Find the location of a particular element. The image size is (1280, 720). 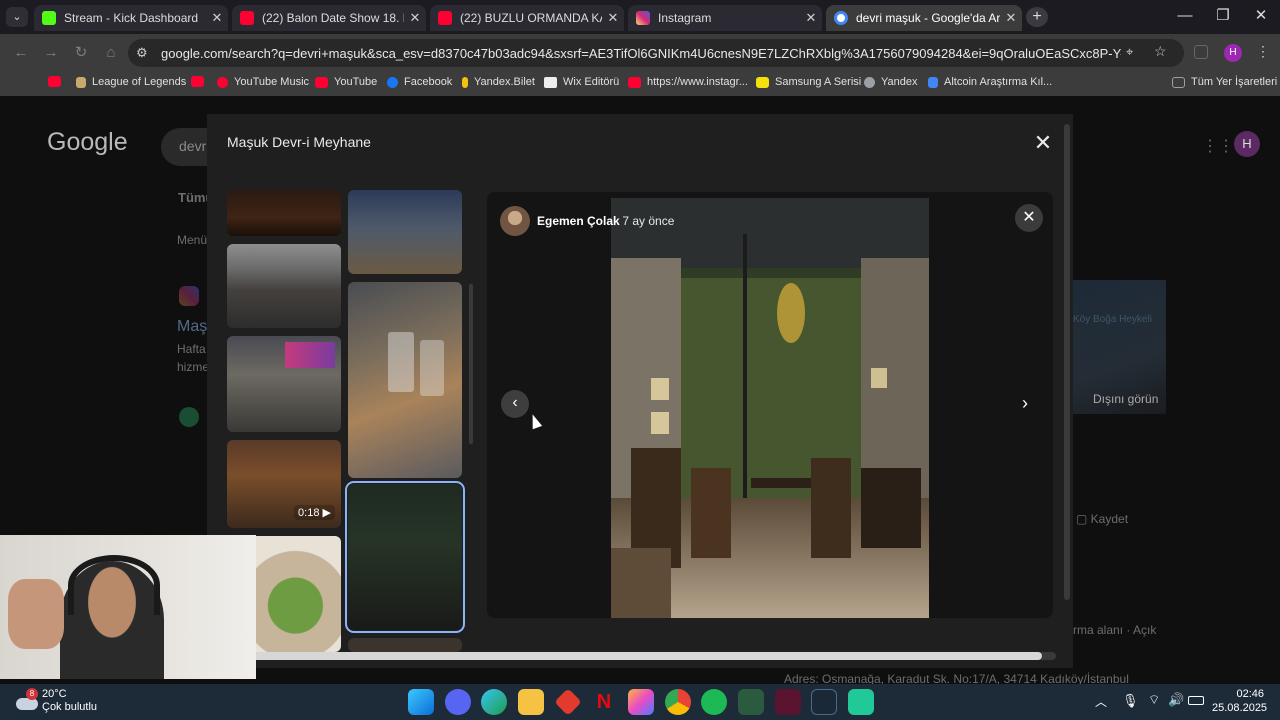

bookmark-yandex: Yandex is located at coordinates (891, 82).